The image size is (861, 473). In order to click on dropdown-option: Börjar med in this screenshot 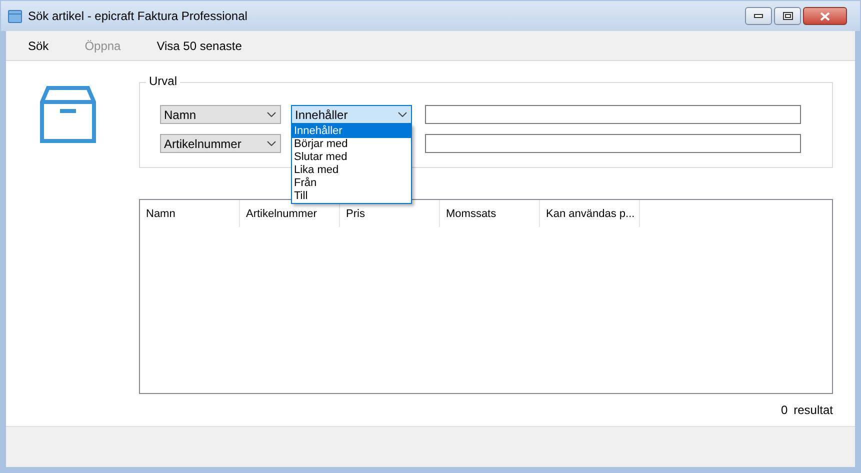, I will do `click(351, 144)`.